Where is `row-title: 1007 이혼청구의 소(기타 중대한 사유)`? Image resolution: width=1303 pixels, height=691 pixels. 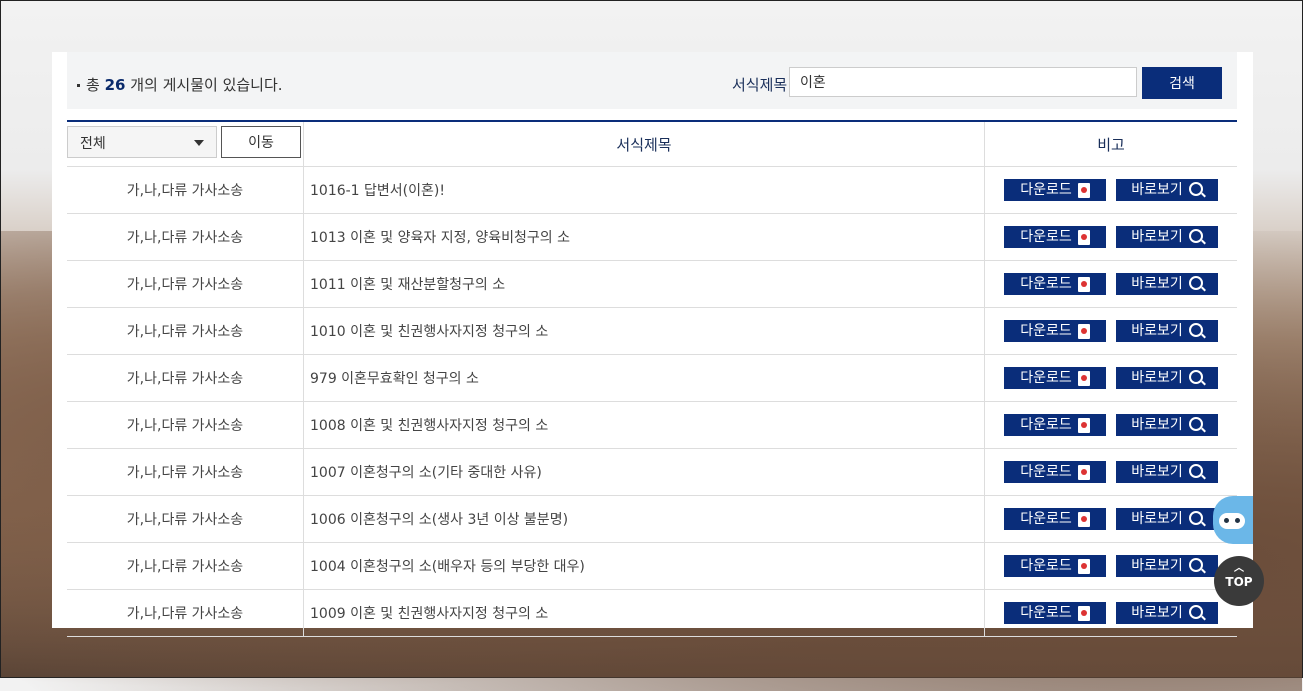 row-title: 1007 이혼청구의 소(기타 중대한 사유) is located at coordinates (644, 472).